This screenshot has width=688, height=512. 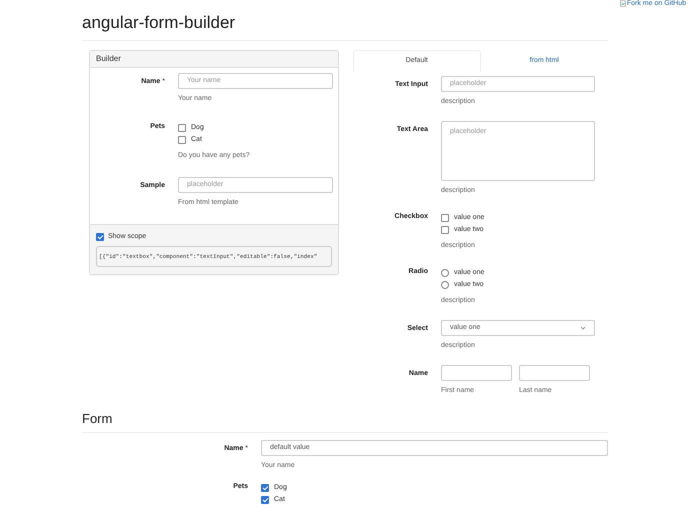 What do you see at coordinates (214, 59) in the screenshot?
I see `panel-header: Builder` at bounding box center [214, 59].